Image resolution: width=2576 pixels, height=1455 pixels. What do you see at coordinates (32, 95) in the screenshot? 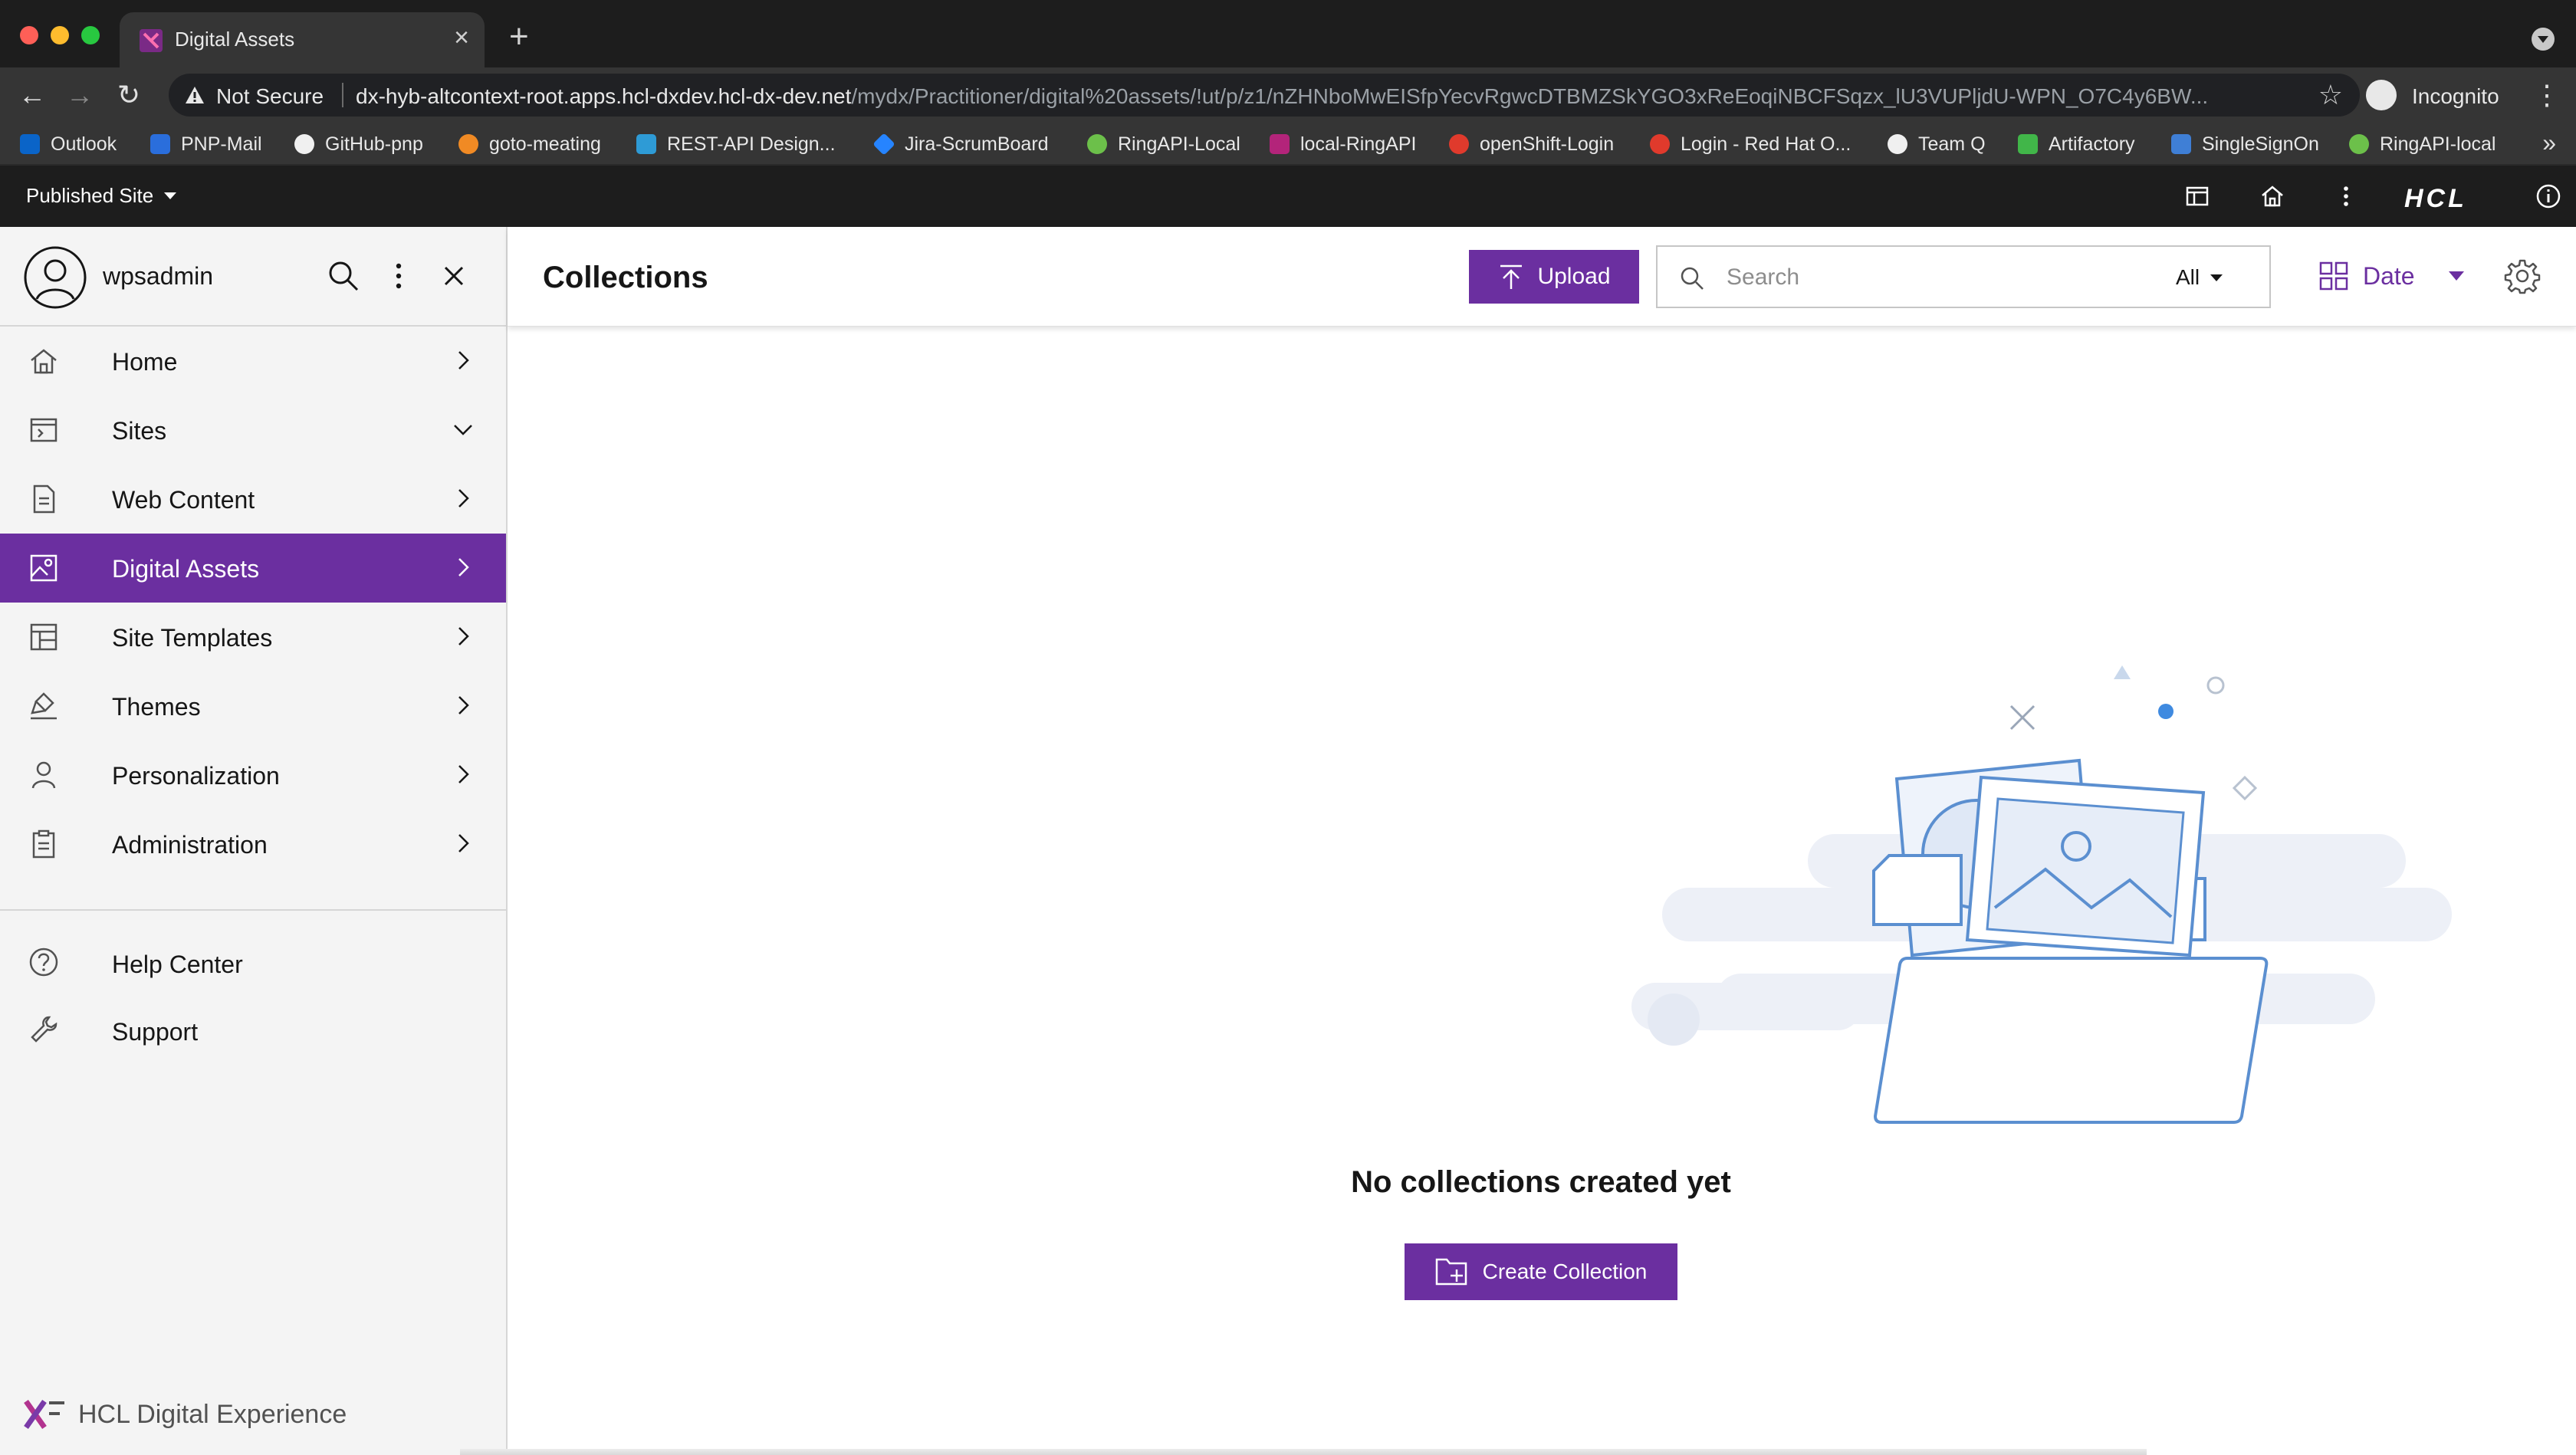
I see `back-button: ←` at bounding box center [32, 95].